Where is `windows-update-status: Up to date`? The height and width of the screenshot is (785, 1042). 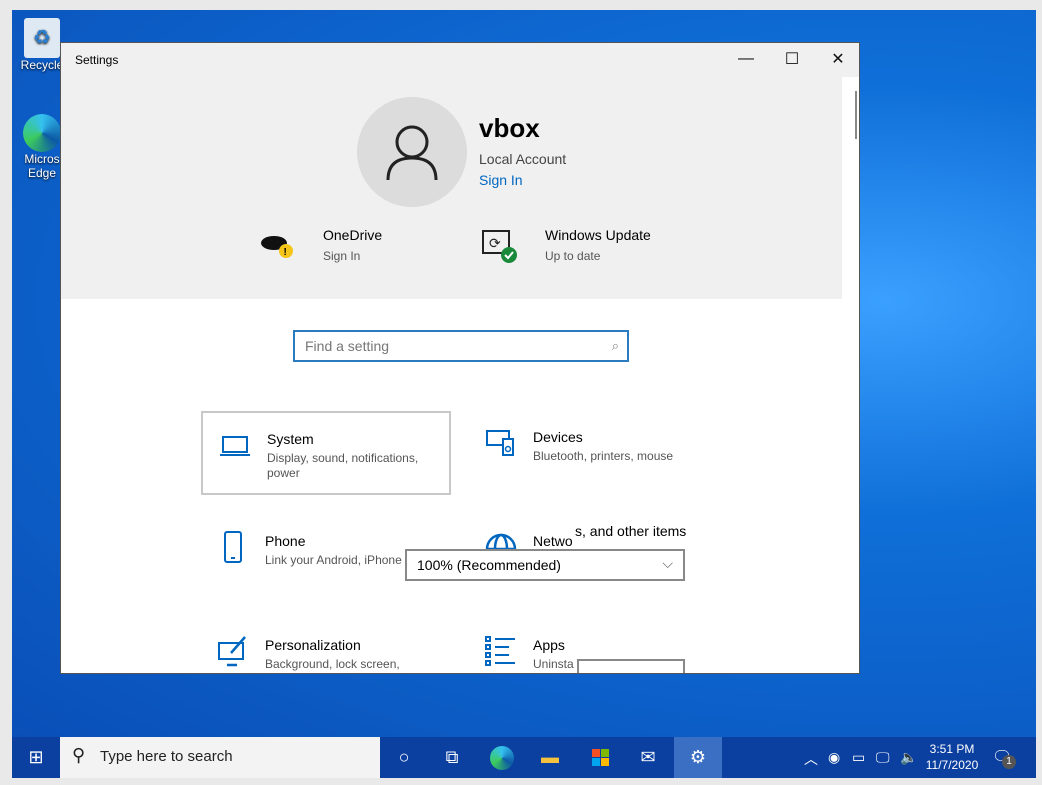
windows-update-status: Up to date is located at coordinates (573, 256).